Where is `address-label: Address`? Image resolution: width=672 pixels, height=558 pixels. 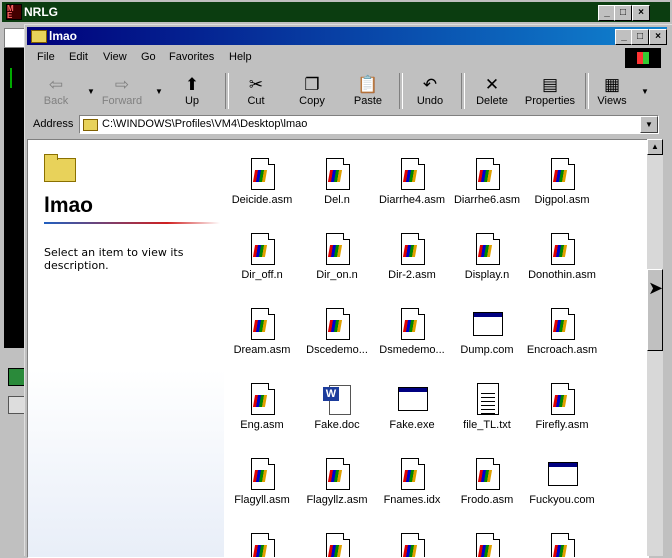 address-label: Address is located at coordinates (53, 124).